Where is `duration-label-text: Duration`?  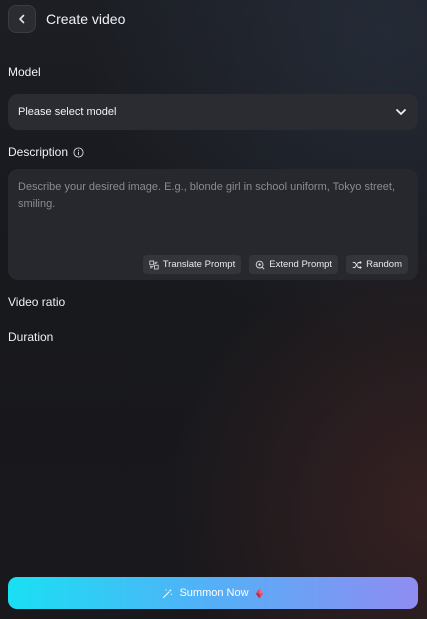 duration-label-text: Duration is located at coordinates (31, 337).